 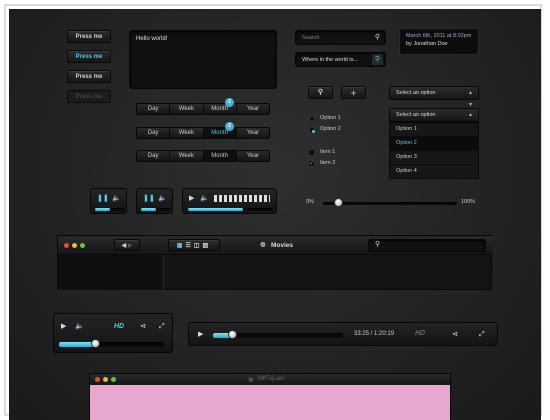 I want to click on back-forward-buttons: ◀ ▶, so click(x=127, y=245).